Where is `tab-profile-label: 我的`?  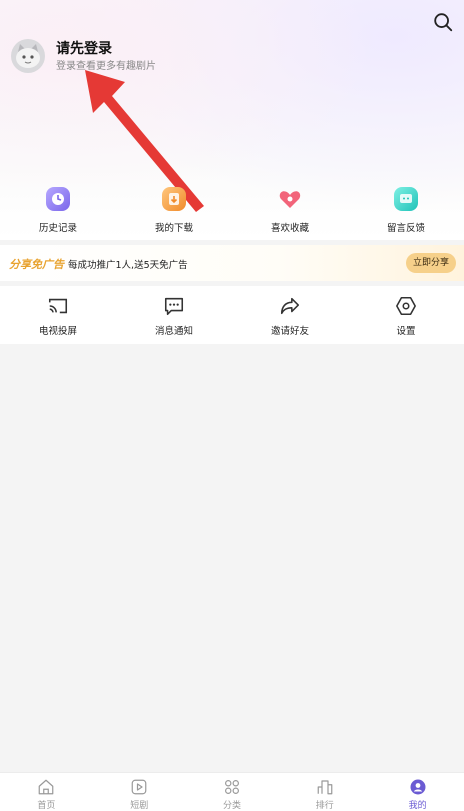
tab-profile-label: 我的 is located at coordinates (417, 806).